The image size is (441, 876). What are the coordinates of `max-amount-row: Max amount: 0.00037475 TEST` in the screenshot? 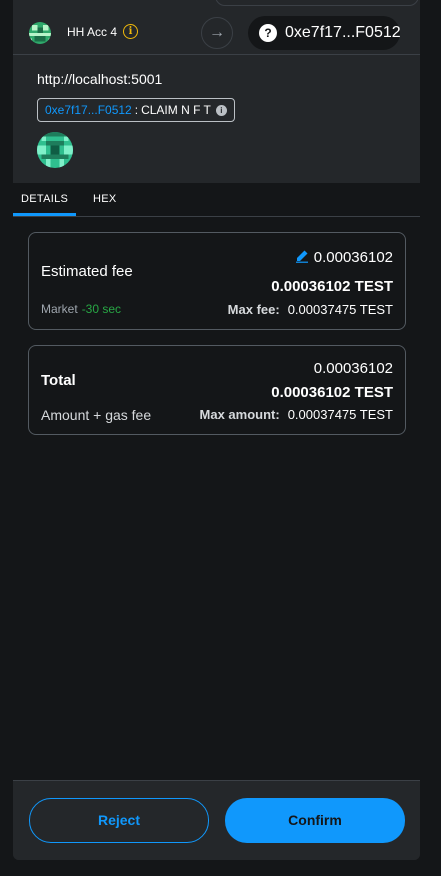 It's located at (296, 414).